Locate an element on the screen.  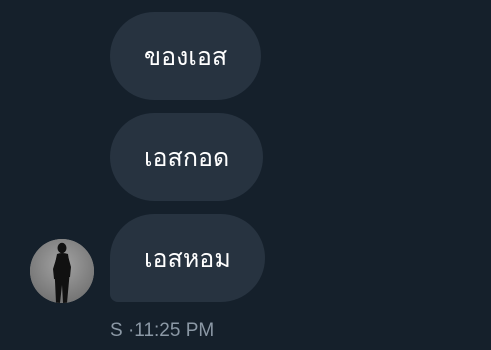
message-bubble: เอสกอด is located at coordinates (187, 157).